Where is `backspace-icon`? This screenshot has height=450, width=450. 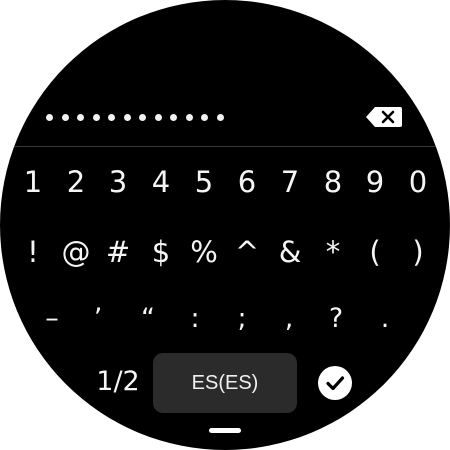
backspace-icon is located at coordinates (384, 117).